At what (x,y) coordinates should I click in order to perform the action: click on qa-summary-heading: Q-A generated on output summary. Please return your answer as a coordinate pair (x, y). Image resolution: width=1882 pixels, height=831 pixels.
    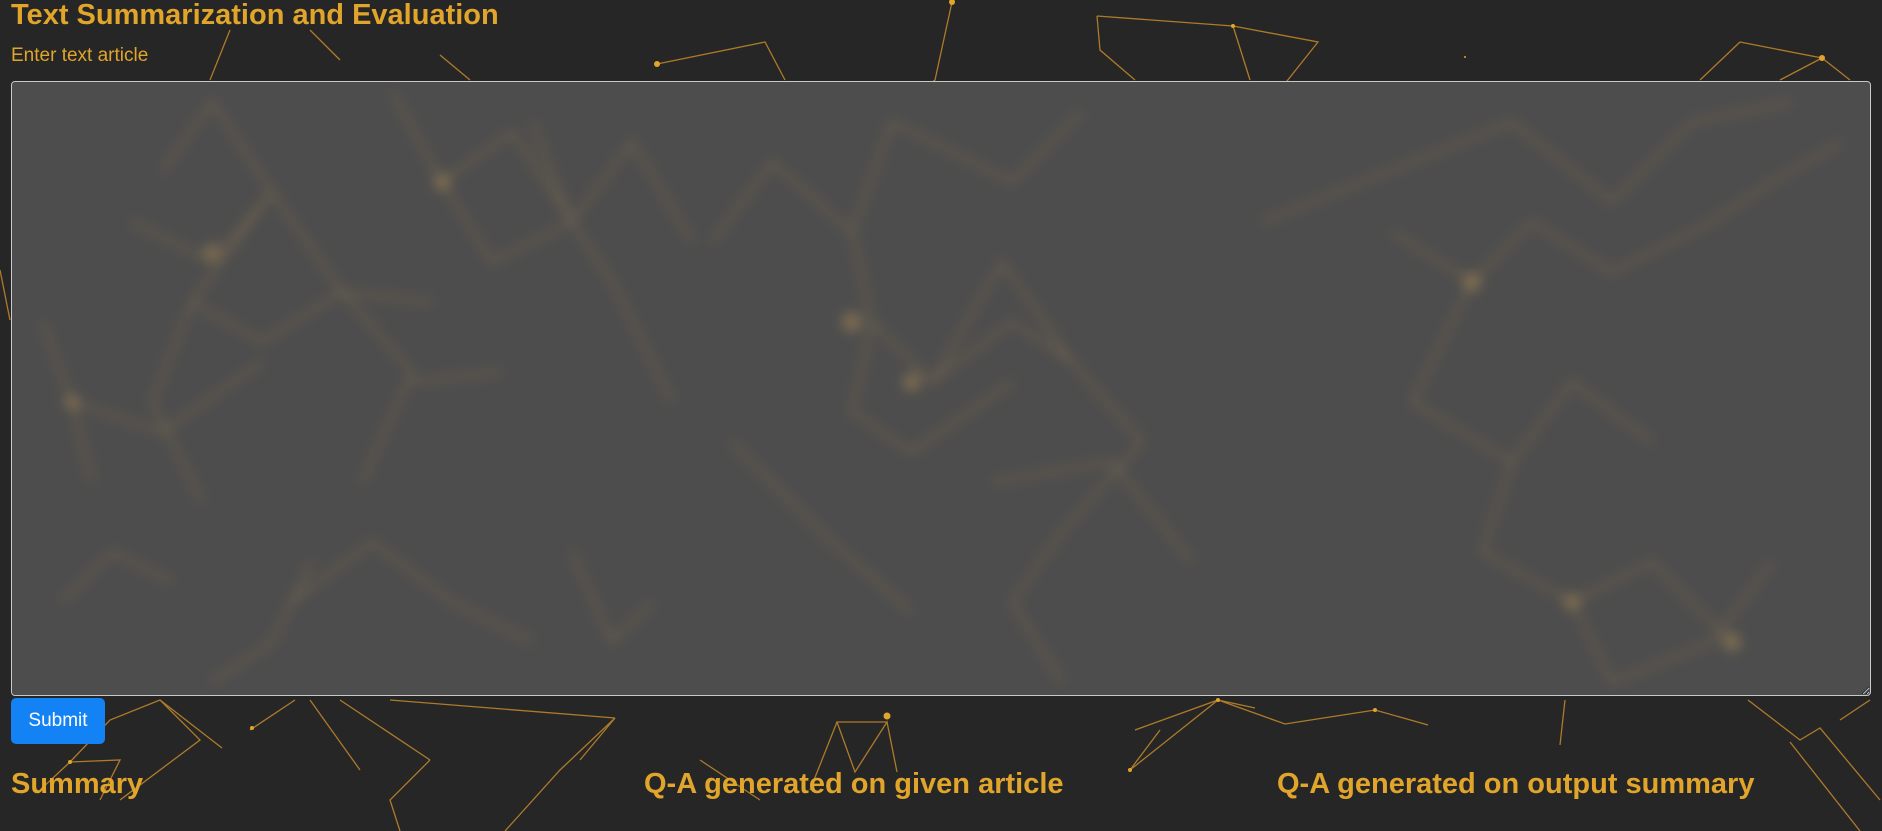
    Looking at the image, I should click on (1516, 784).